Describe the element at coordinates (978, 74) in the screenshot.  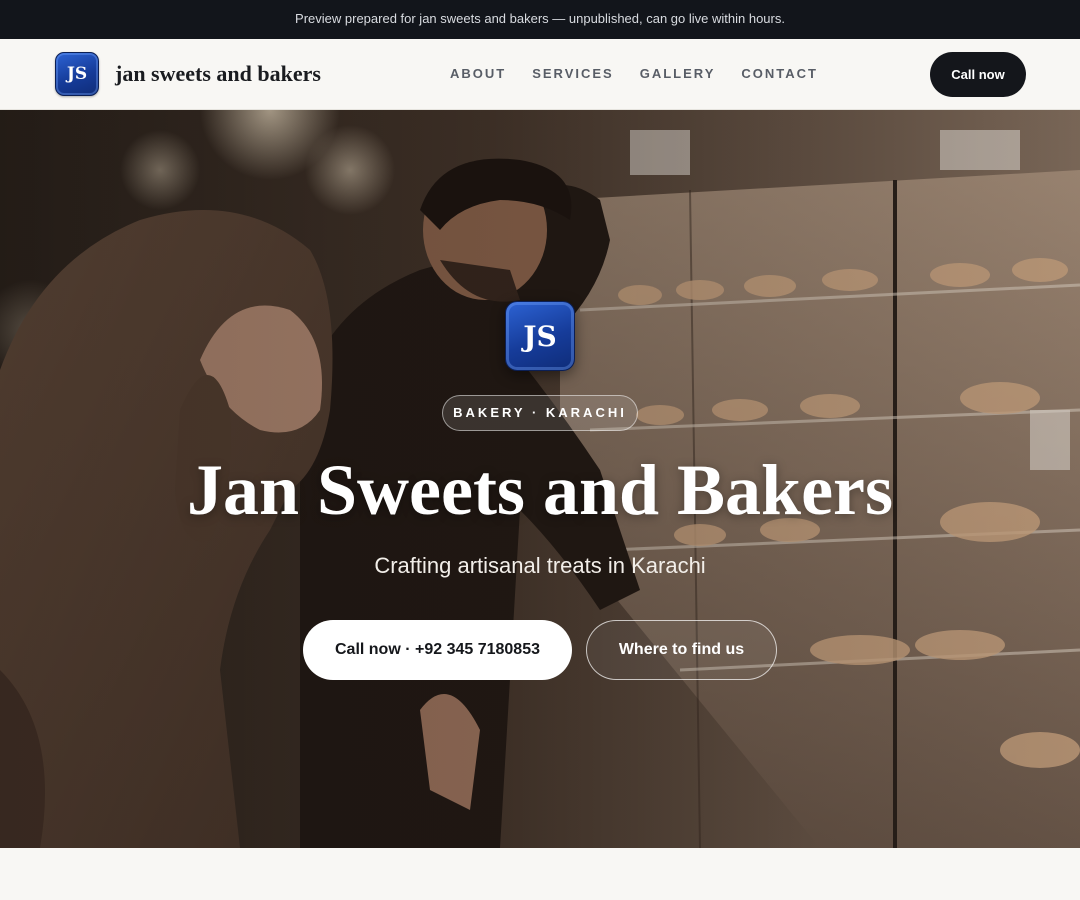
I see `header-call-button: Call now` at that location.